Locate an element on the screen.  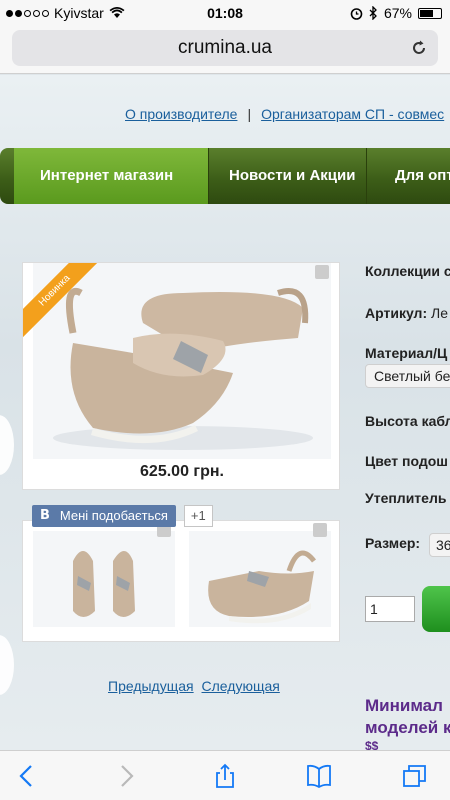
vk-logo-icon: B is located at coordinates (45, 515).